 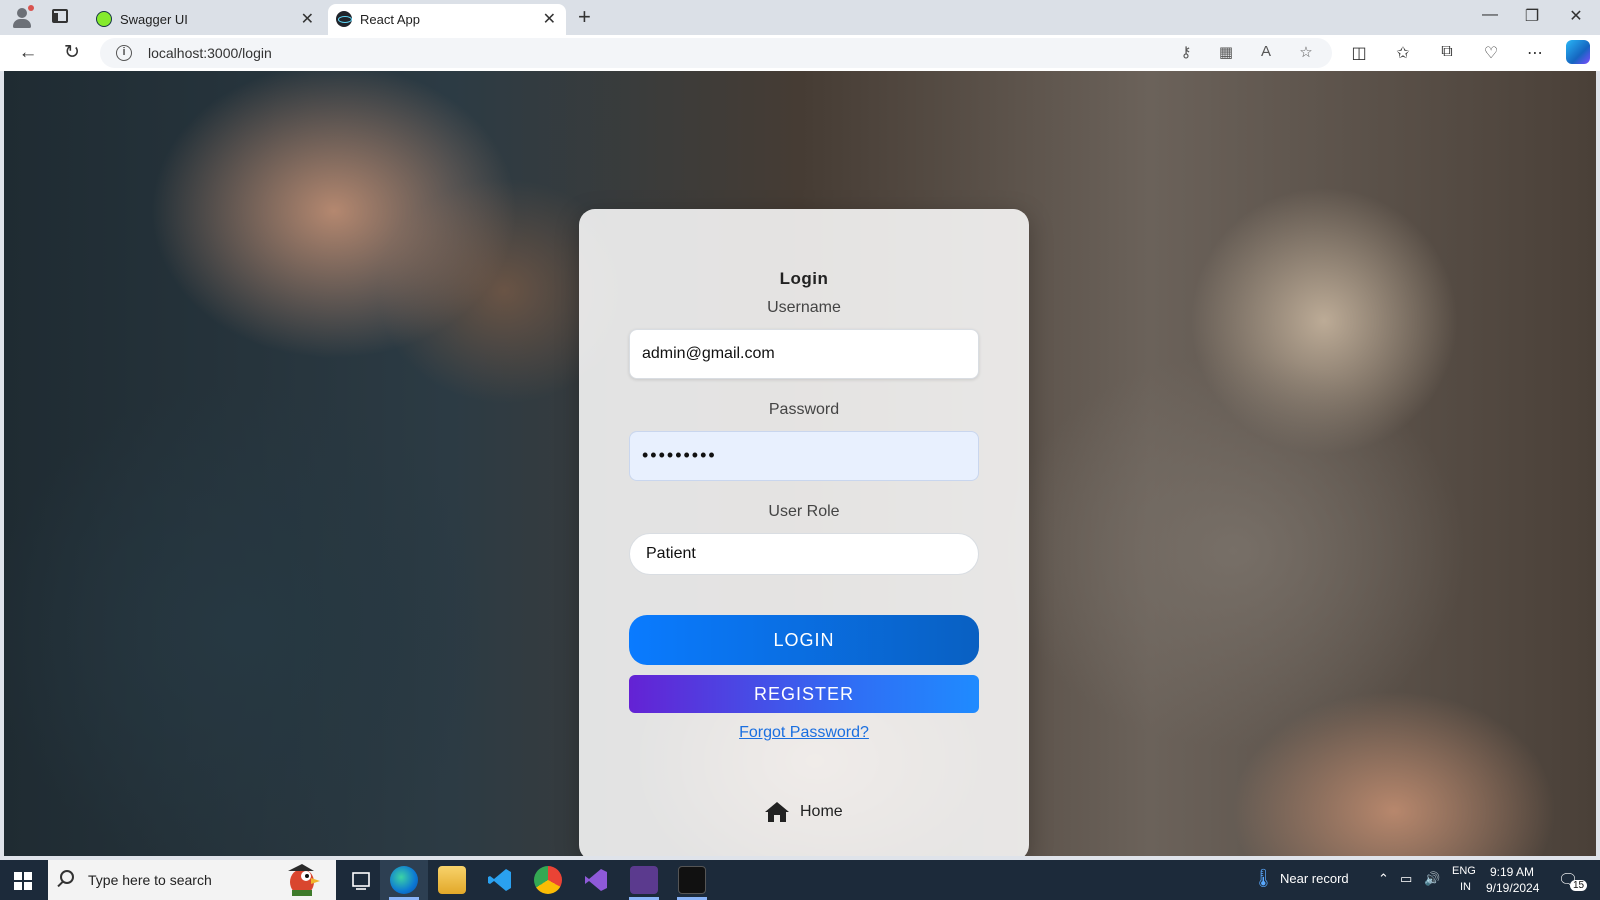 I want to click on copilot-icon, so click(x=1578, y=52).